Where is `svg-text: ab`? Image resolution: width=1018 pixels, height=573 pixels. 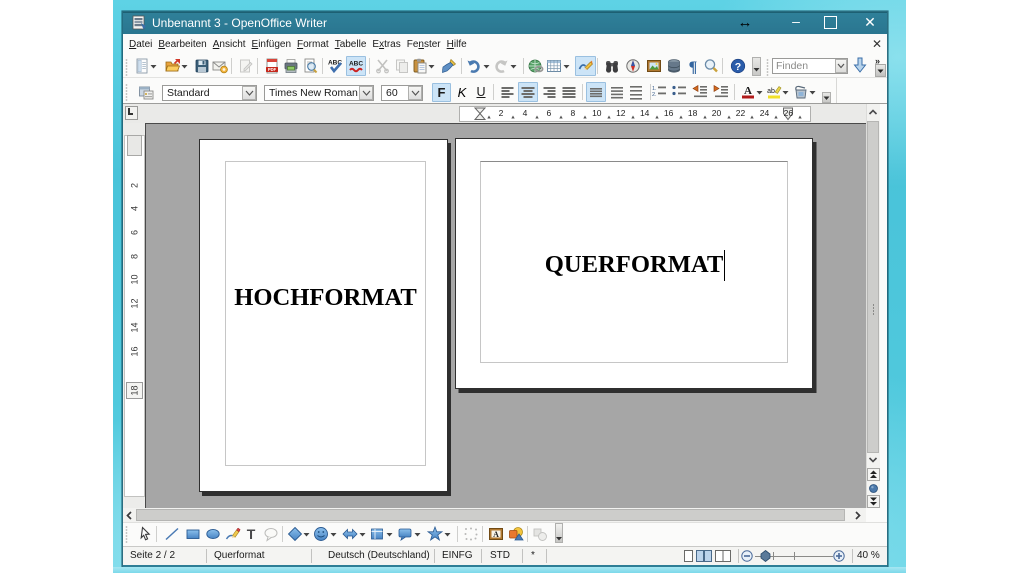 svg-text: ab is located at coordinates (771, 91).